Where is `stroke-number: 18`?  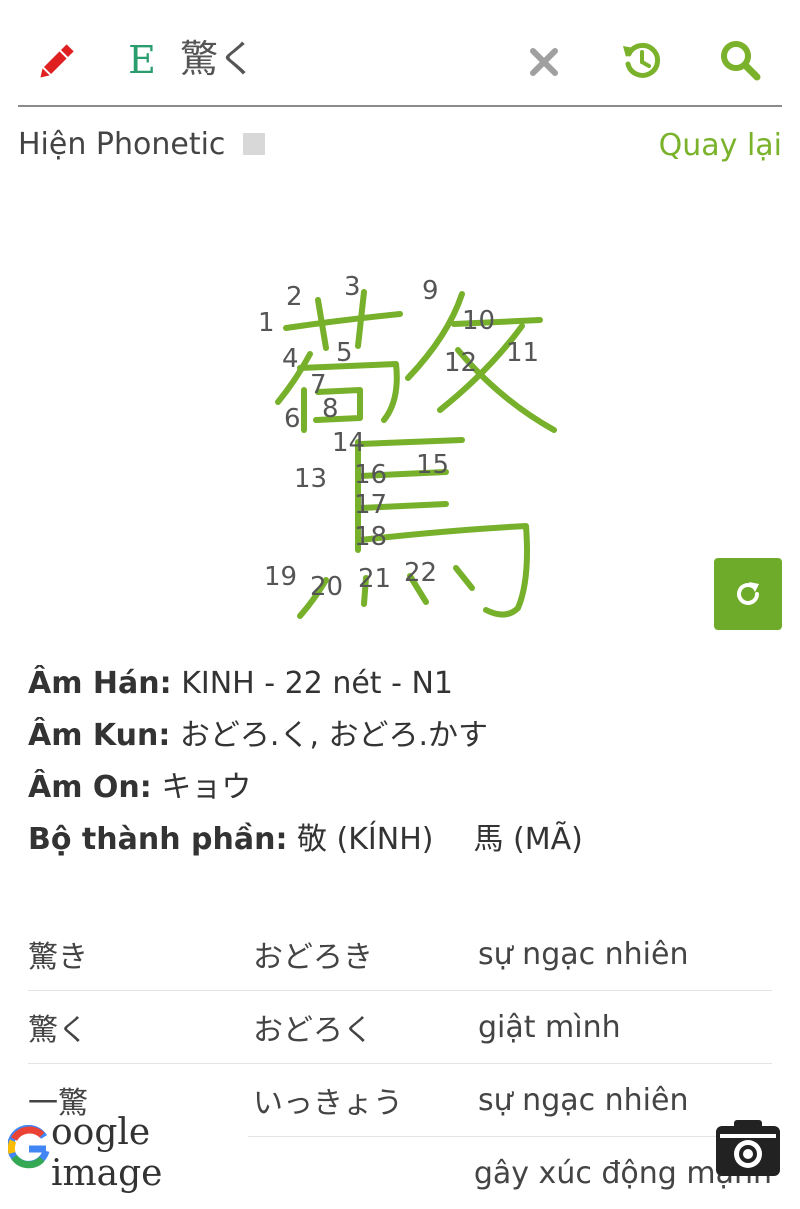
stroke-number: 18 is located at coordinates (371, 537).